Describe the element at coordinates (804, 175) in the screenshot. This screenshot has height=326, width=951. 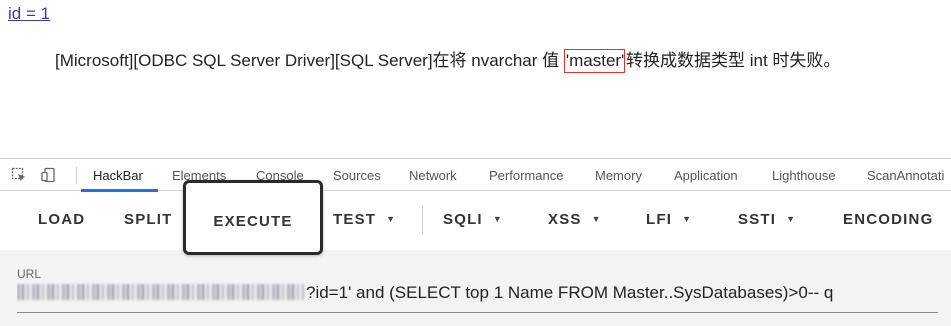
I see `tab-lighthouse: Lighthouse` at that location.